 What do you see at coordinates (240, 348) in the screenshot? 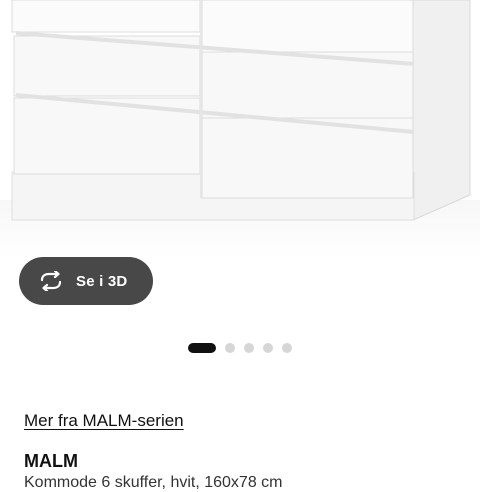
I see `carousel-pagination` at bounding box center [240, 348].